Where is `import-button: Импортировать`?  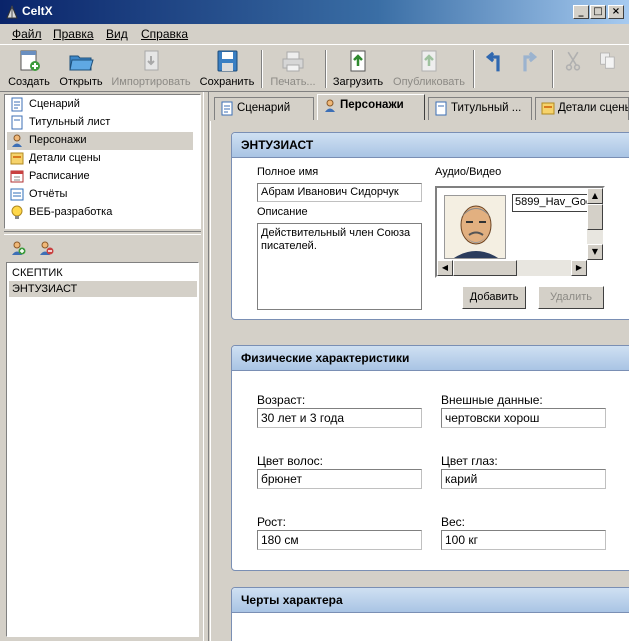 import-button: Импортировать is located at coordinates (151, 71).